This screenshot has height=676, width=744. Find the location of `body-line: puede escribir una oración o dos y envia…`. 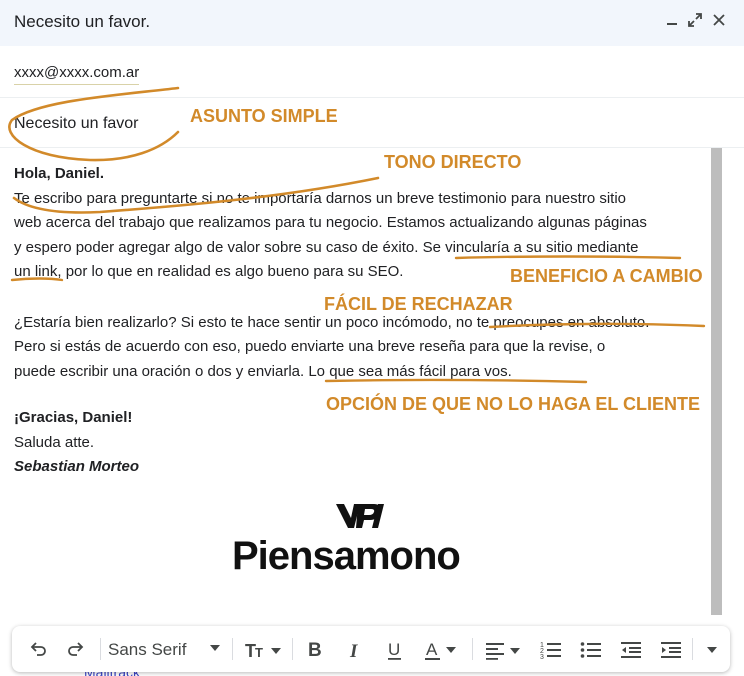

body-line: puede escribir una oración o dos y envia… is located at coordinates (263, 371).